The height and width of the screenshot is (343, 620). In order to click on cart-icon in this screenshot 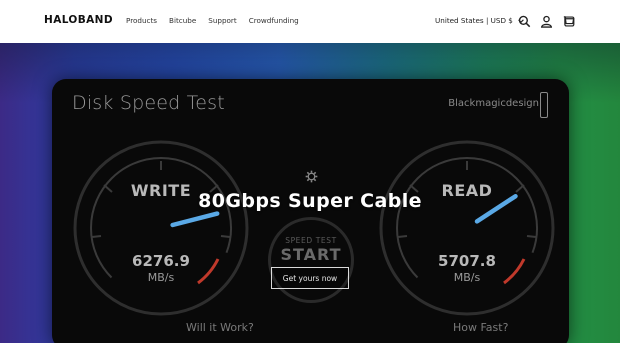, I will do `click(568, 21)`.